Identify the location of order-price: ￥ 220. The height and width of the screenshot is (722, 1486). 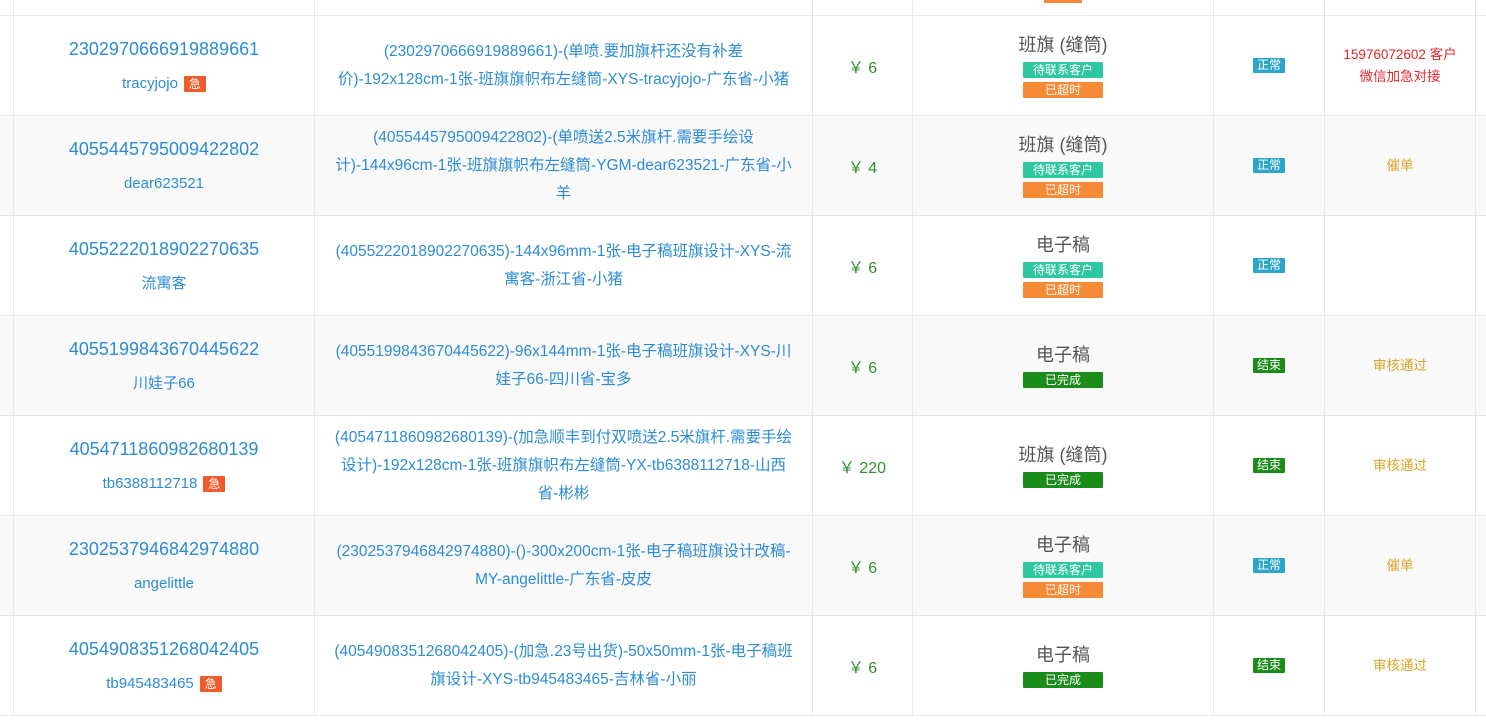
(862, 468).